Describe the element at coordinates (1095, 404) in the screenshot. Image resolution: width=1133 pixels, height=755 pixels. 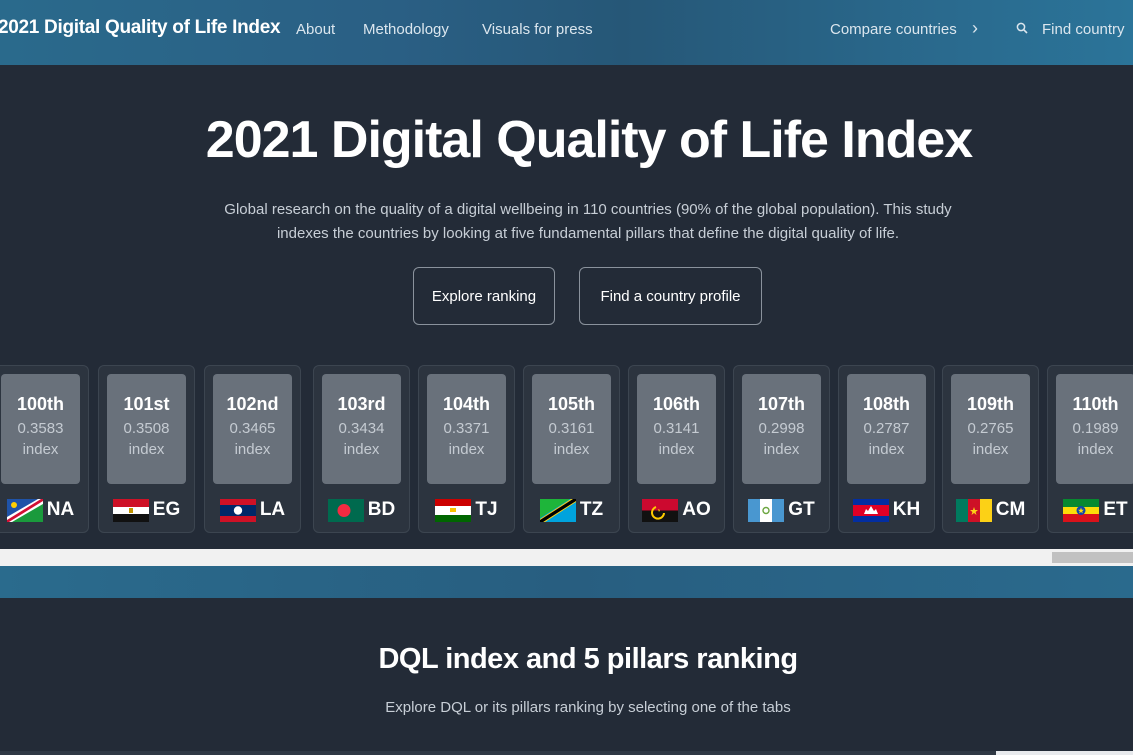
I see `card-rank: 110th` at that location.